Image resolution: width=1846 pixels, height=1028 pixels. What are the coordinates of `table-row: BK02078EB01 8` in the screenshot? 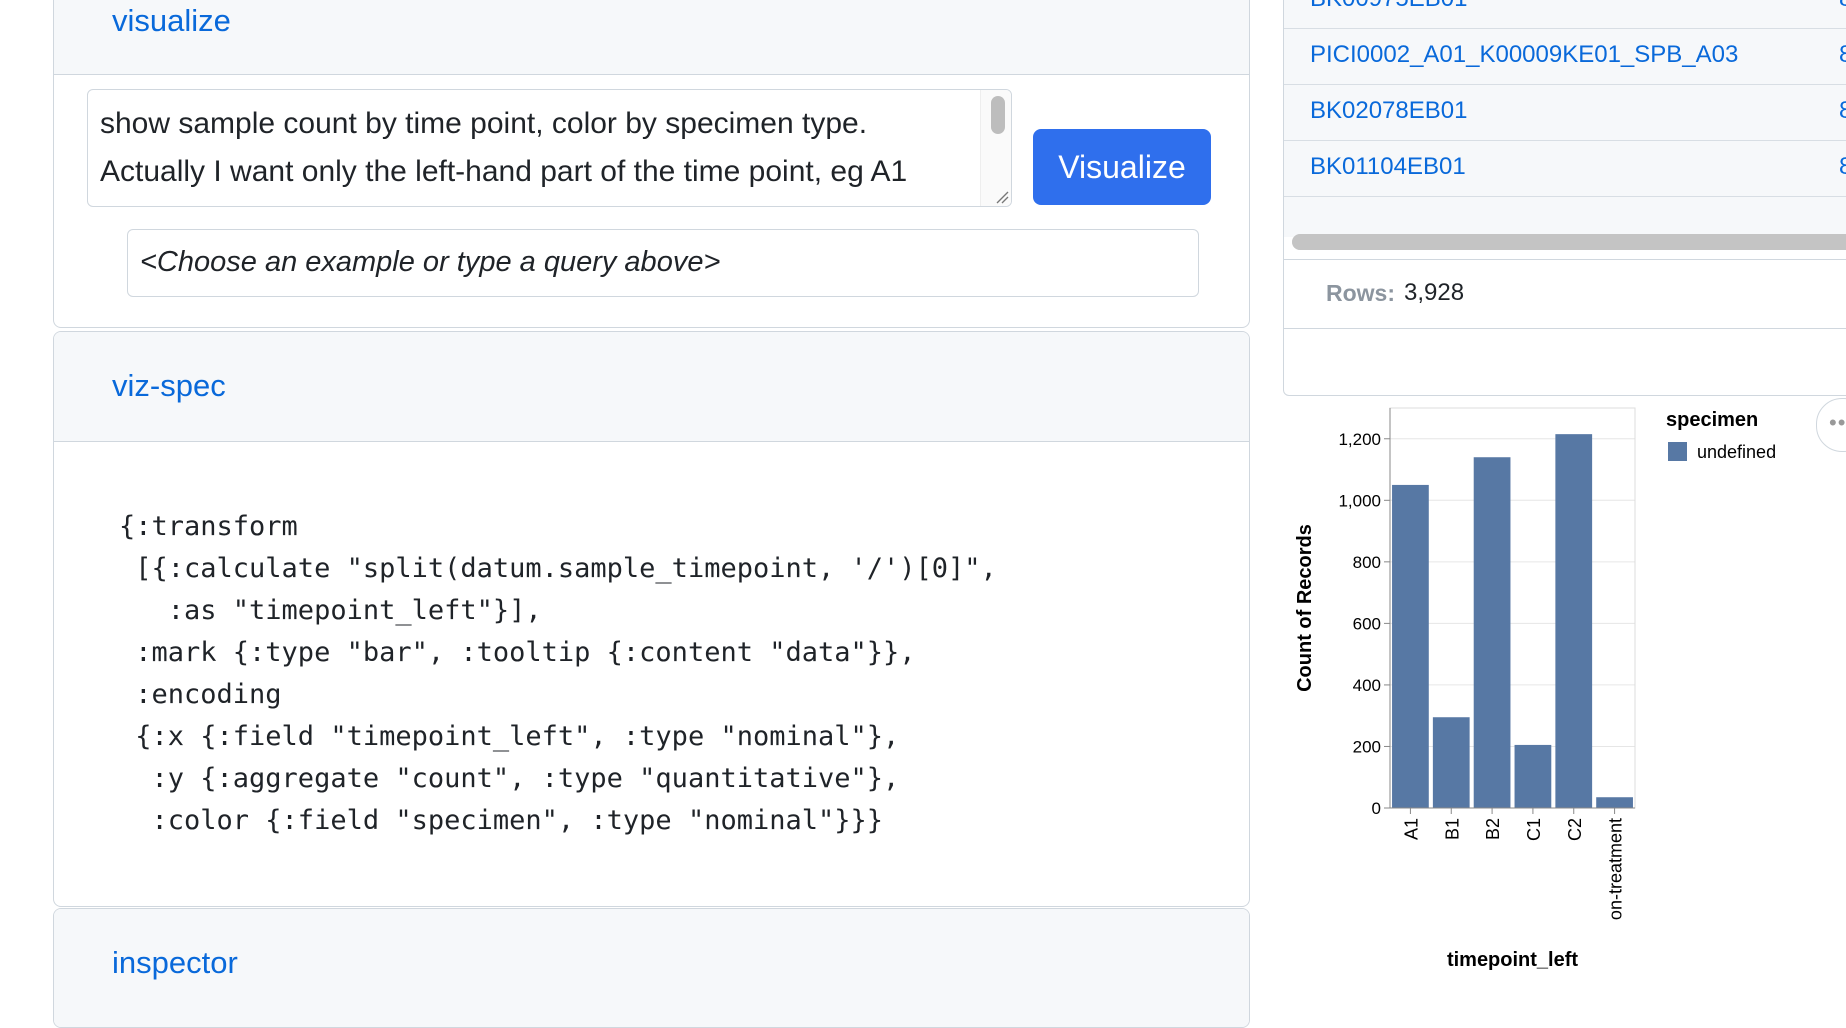 It's located at (1565, 113).